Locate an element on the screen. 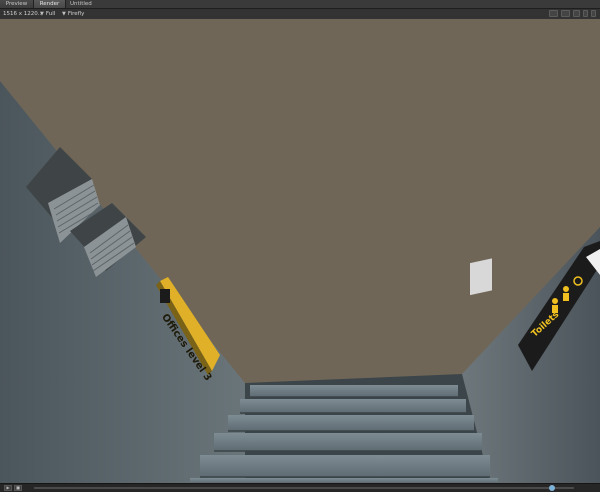 The image size is (600, 492). sign-arrow-box is located at coordinates (165, 296).